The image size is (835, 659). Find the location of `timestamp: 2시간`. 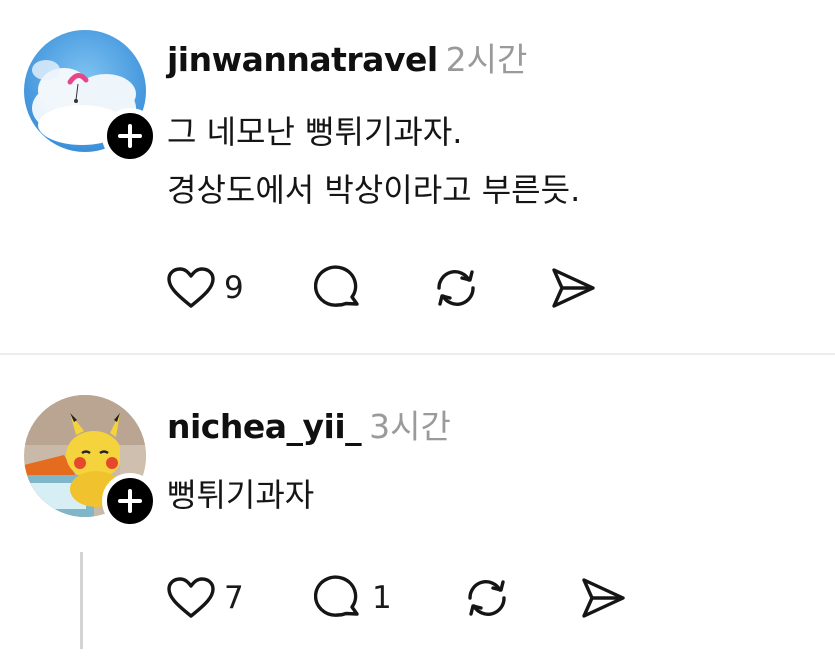

timestamp: 2시간 is located at coordinates (486, 59).